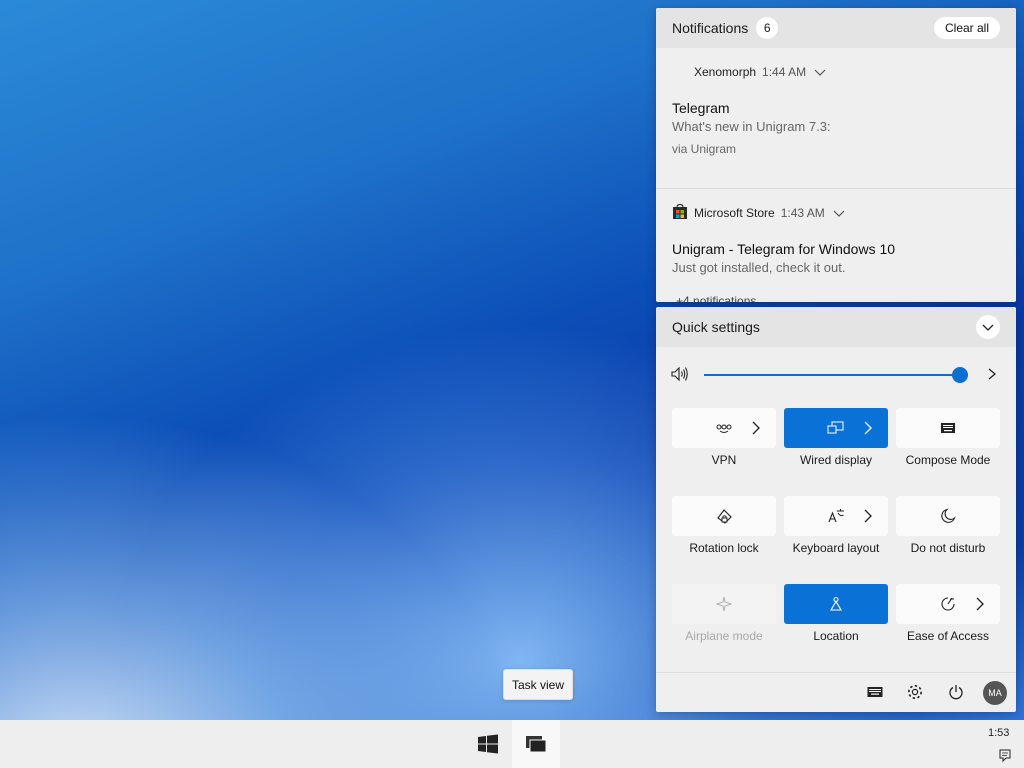 Image resolution: width=1024 pixels, height=768 pixels. What do you see at coordinates (701, 108) in the screenshot?
I see `notification-title: Telegram` at bounding box center [701, 108].